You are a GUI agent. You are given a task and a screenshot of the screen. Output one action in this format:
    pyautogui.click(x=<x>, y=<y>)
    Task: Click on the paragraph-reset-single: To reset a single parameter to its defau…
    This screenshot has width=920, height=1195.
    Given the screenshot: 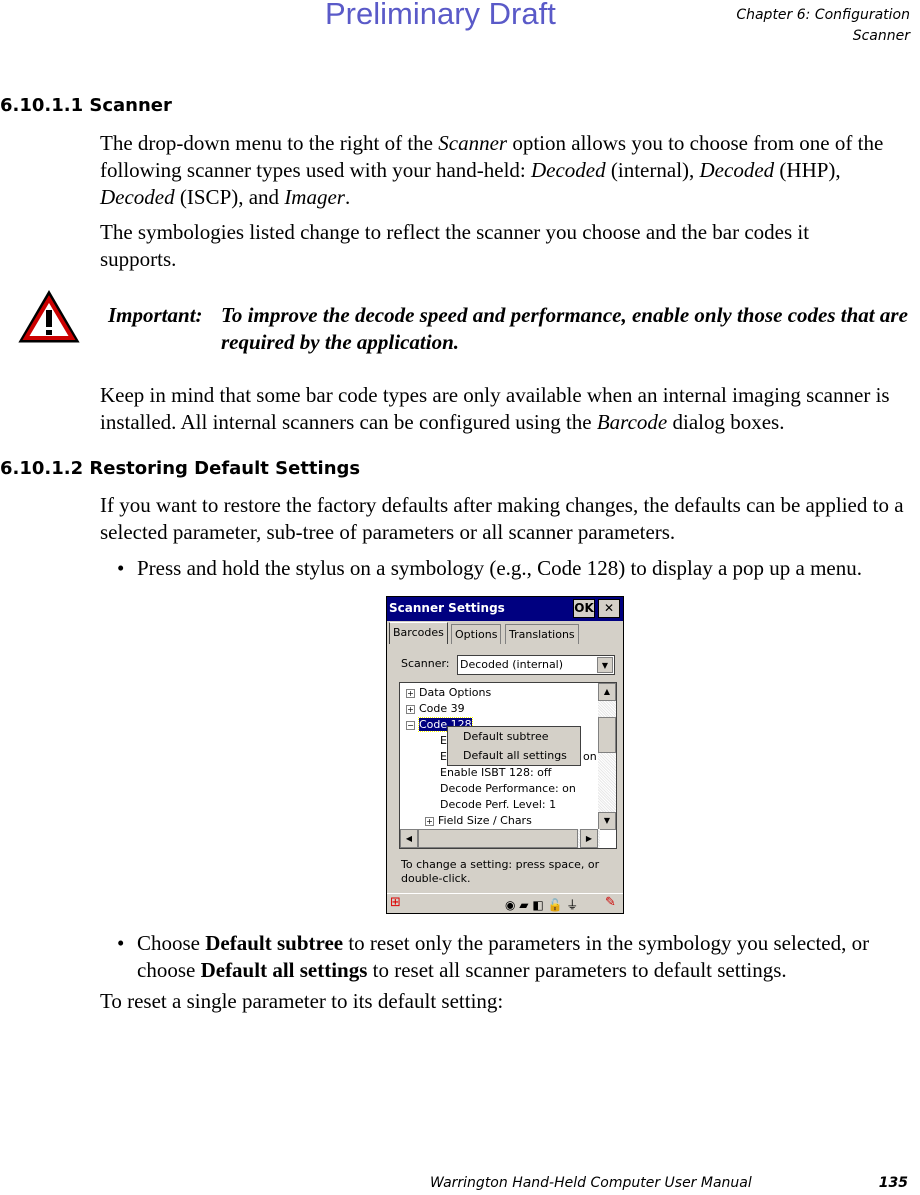 What is the action you would take?
    pyautogui.click(x=302, y=1001)
    